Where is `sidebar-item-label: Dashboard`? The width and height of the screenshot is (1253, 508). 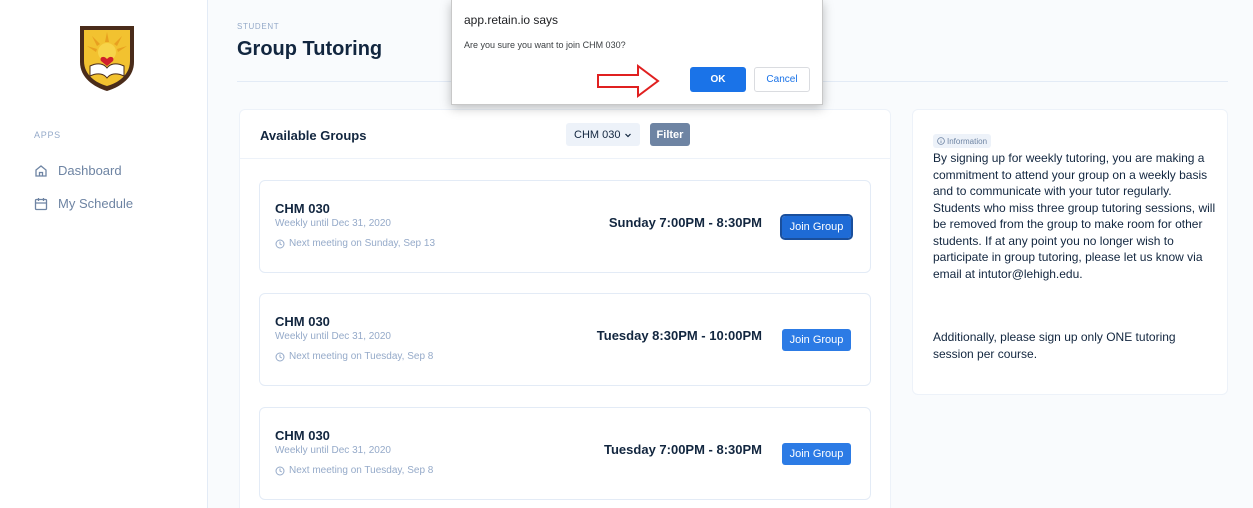 sidebar-item-label: Dashboard is located at coordinates (90, 170).